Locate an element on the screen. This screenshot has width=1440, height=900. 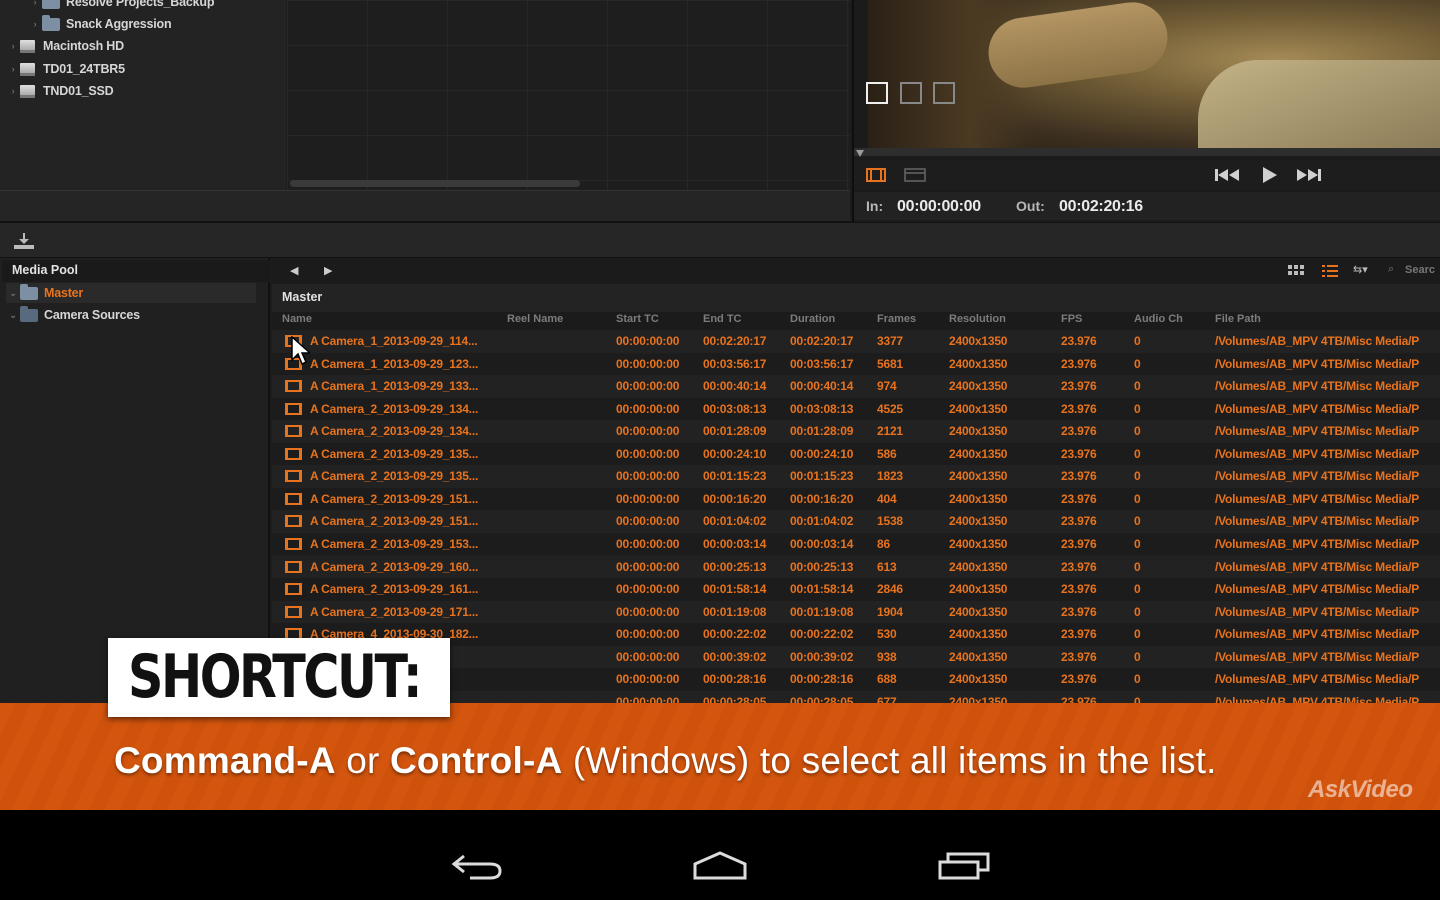
clip-end-tc: 00:00:25:13 is located at coordinates (735, 566).